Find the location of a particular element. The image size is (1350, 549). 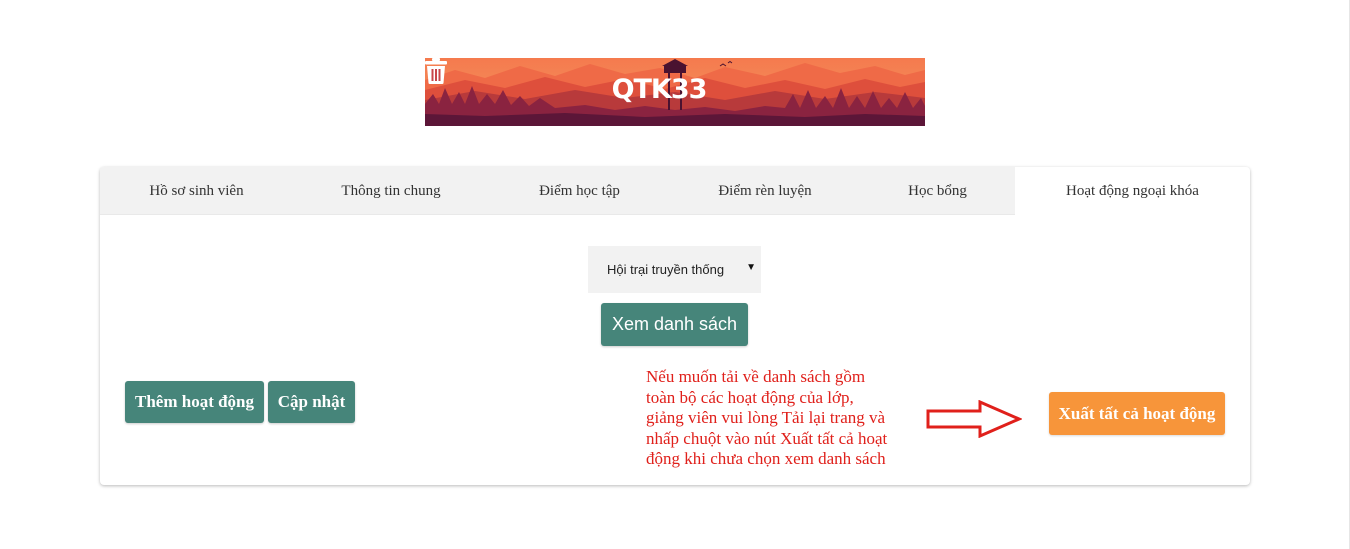

class-banner: QTK33 is located at coordinates (675, 92).